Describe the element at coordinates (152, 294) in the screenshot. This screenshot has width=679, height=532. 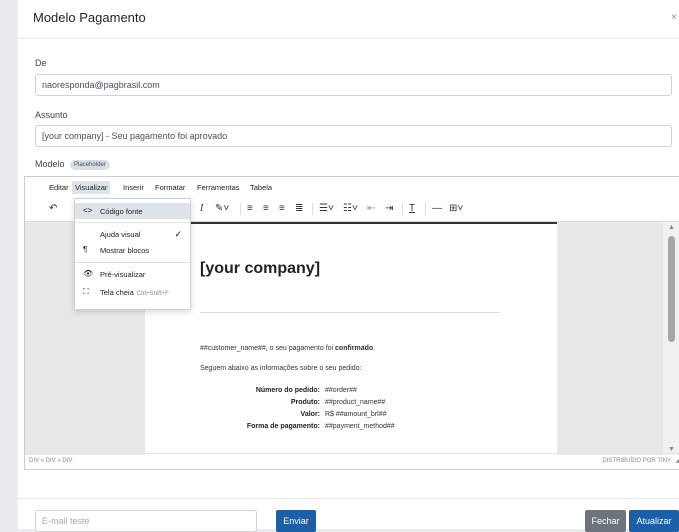
I see `shortcut-hint: Ctrl+Shift+F` at that location.